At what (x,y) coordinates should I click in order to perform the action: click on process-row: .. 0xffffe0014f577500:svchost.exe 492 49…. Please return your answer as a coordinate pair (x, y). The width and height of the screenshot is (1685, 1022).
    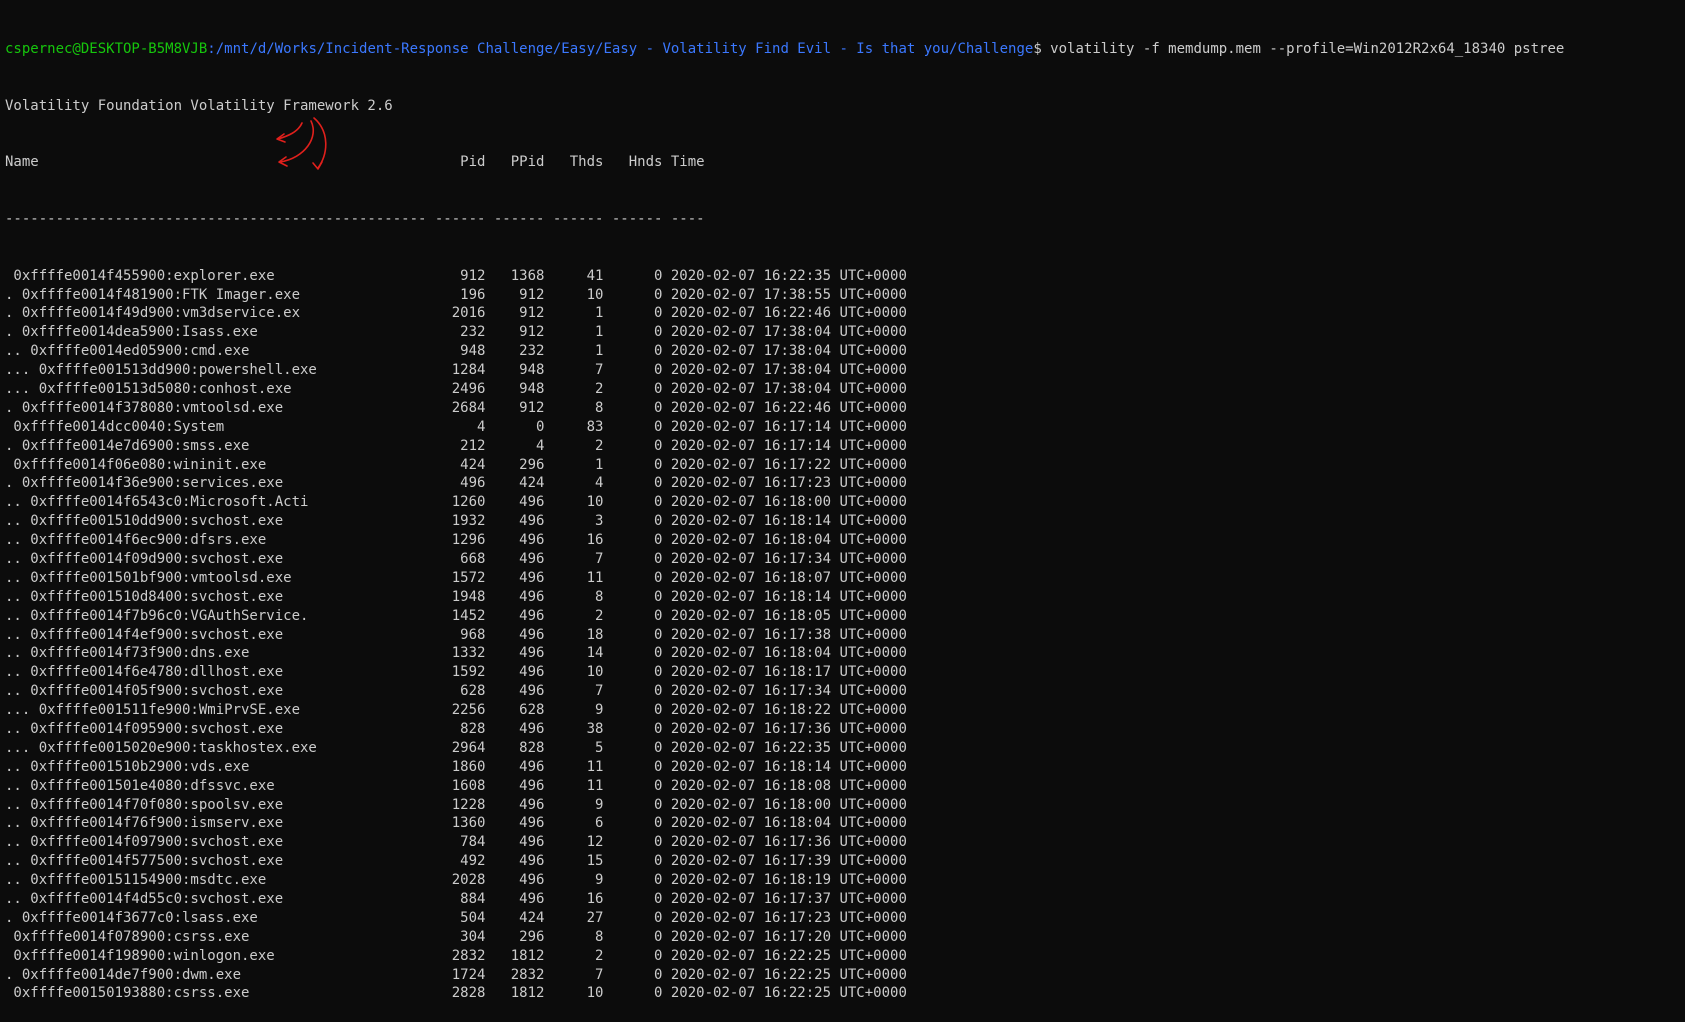
    Looking at the image, I should click on (456, 861).